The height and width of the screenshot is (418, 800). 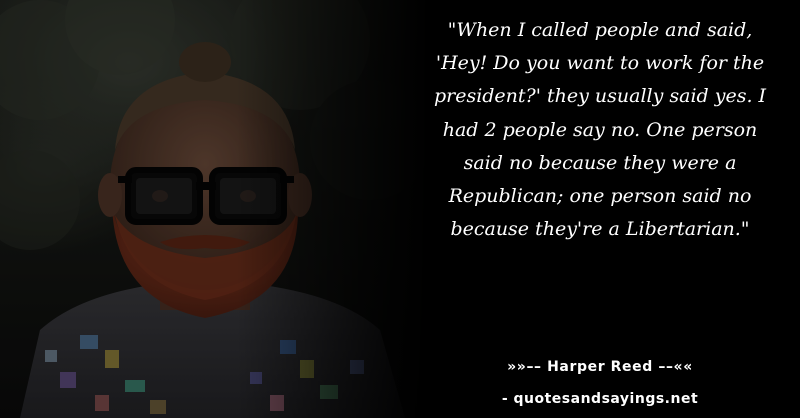 What do you see at coordinates (600, 367) in the screenshot?
I see `author-attribution: »»–– Harper Reed ––««` at bounding box center [600, 367].